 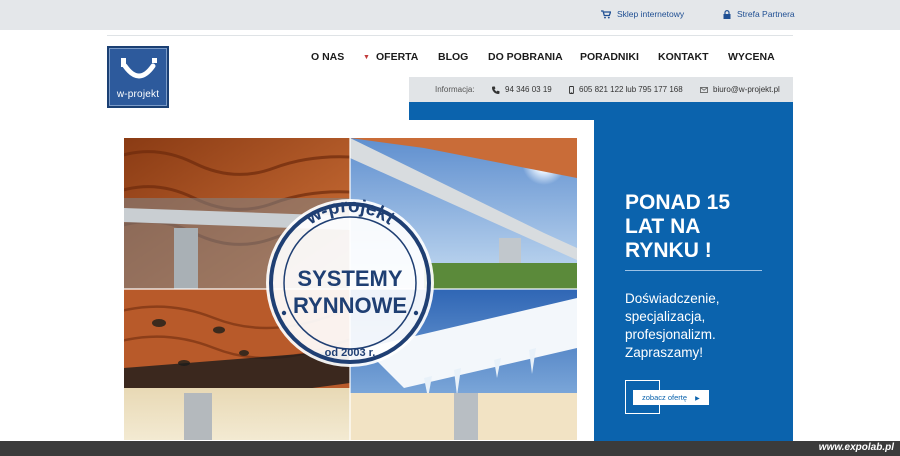 I want to click on see-offer-button: zobacz ofertę ▶, so click(x=671, y=397).